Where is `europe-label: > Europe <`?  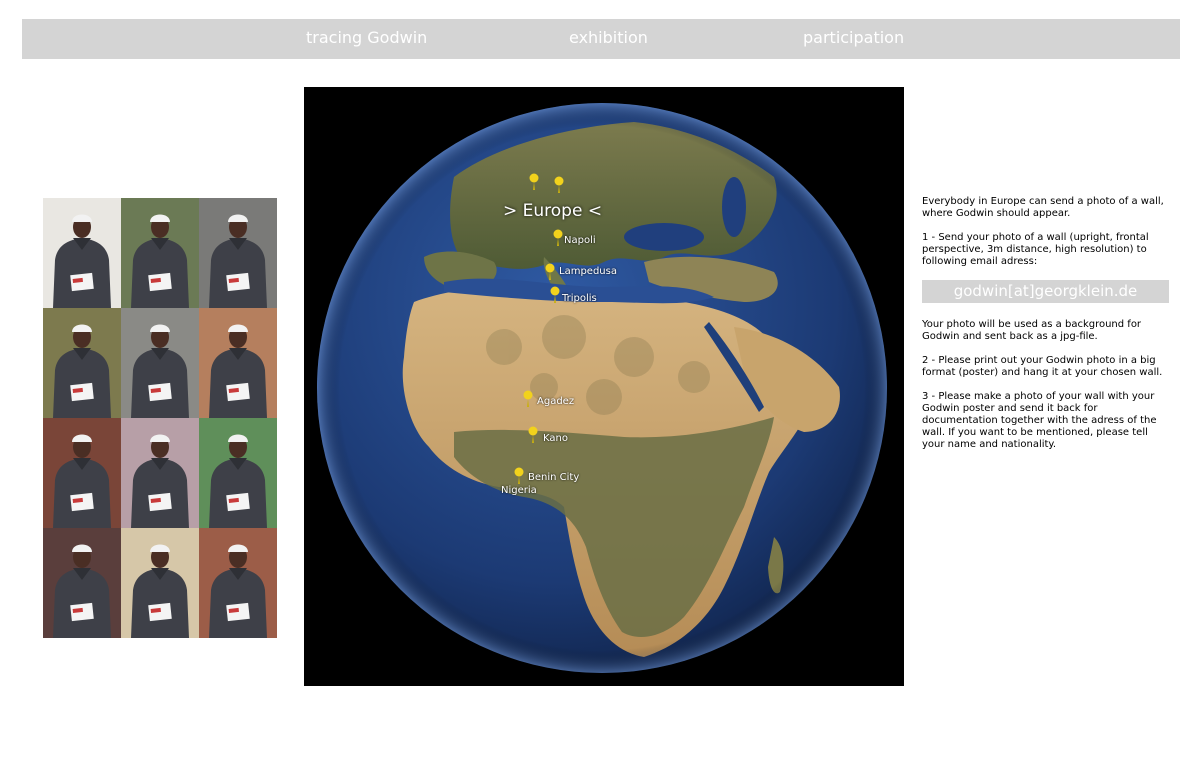 europe-label: > Europe < is located at coordinates (553, 211).